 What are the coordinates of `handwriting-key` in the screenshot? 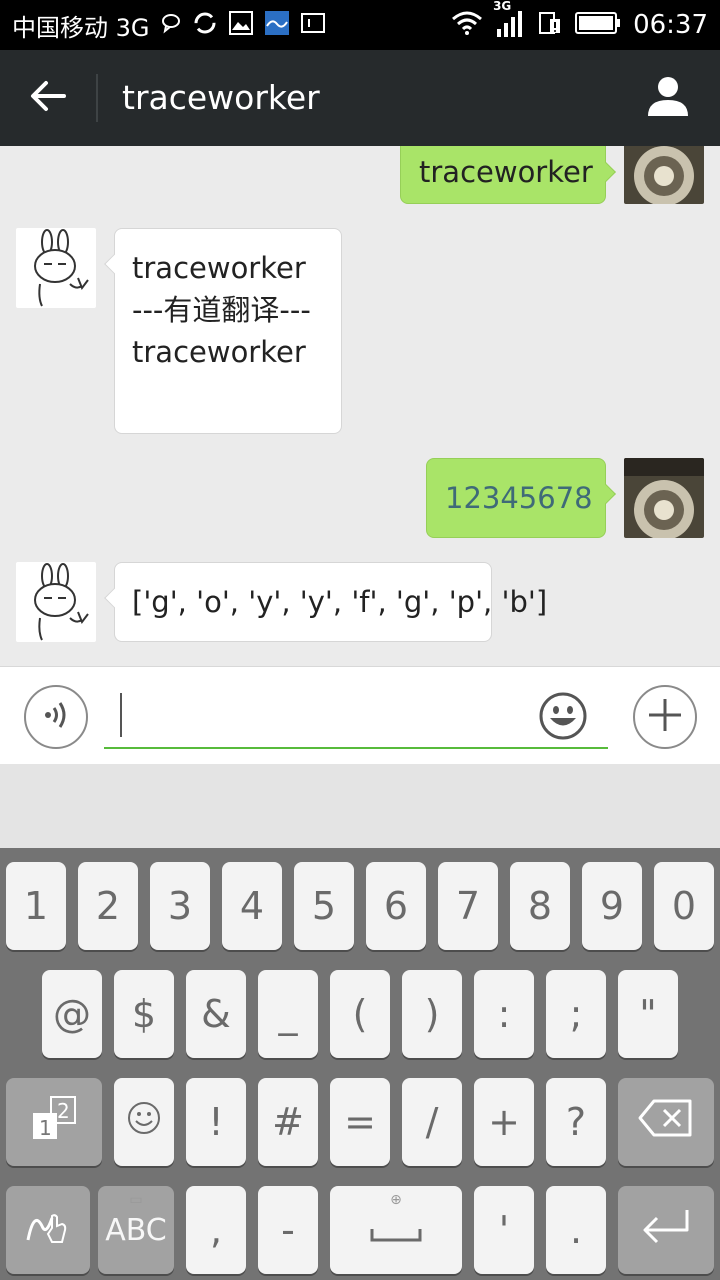 It's located at (48, 1230).